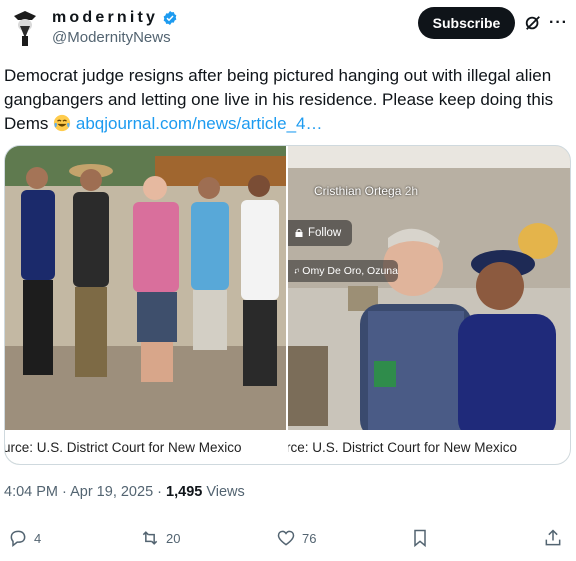 This screenshot has height=561, width=576. What do you see at coordinates (320, 233) in the screenshot?
I see `ig-follow-badge: Follow` at bounding box center [320, 233].